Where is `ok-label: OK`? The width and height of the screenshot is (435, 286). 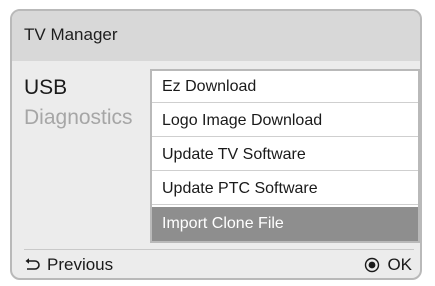 ok-label: OK is located at coordinates (399, 264).